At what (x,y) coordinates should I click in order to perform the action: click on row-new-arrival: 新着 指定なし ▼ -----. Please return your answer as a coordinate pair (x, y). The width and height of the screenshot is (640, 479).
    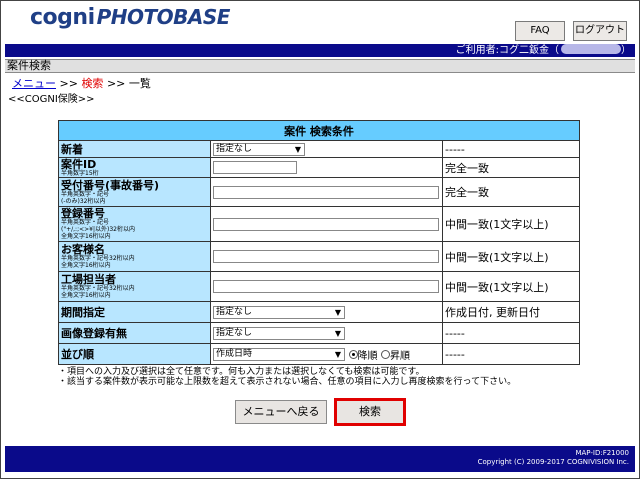
    Looking at the image, I should click on (319, 149).